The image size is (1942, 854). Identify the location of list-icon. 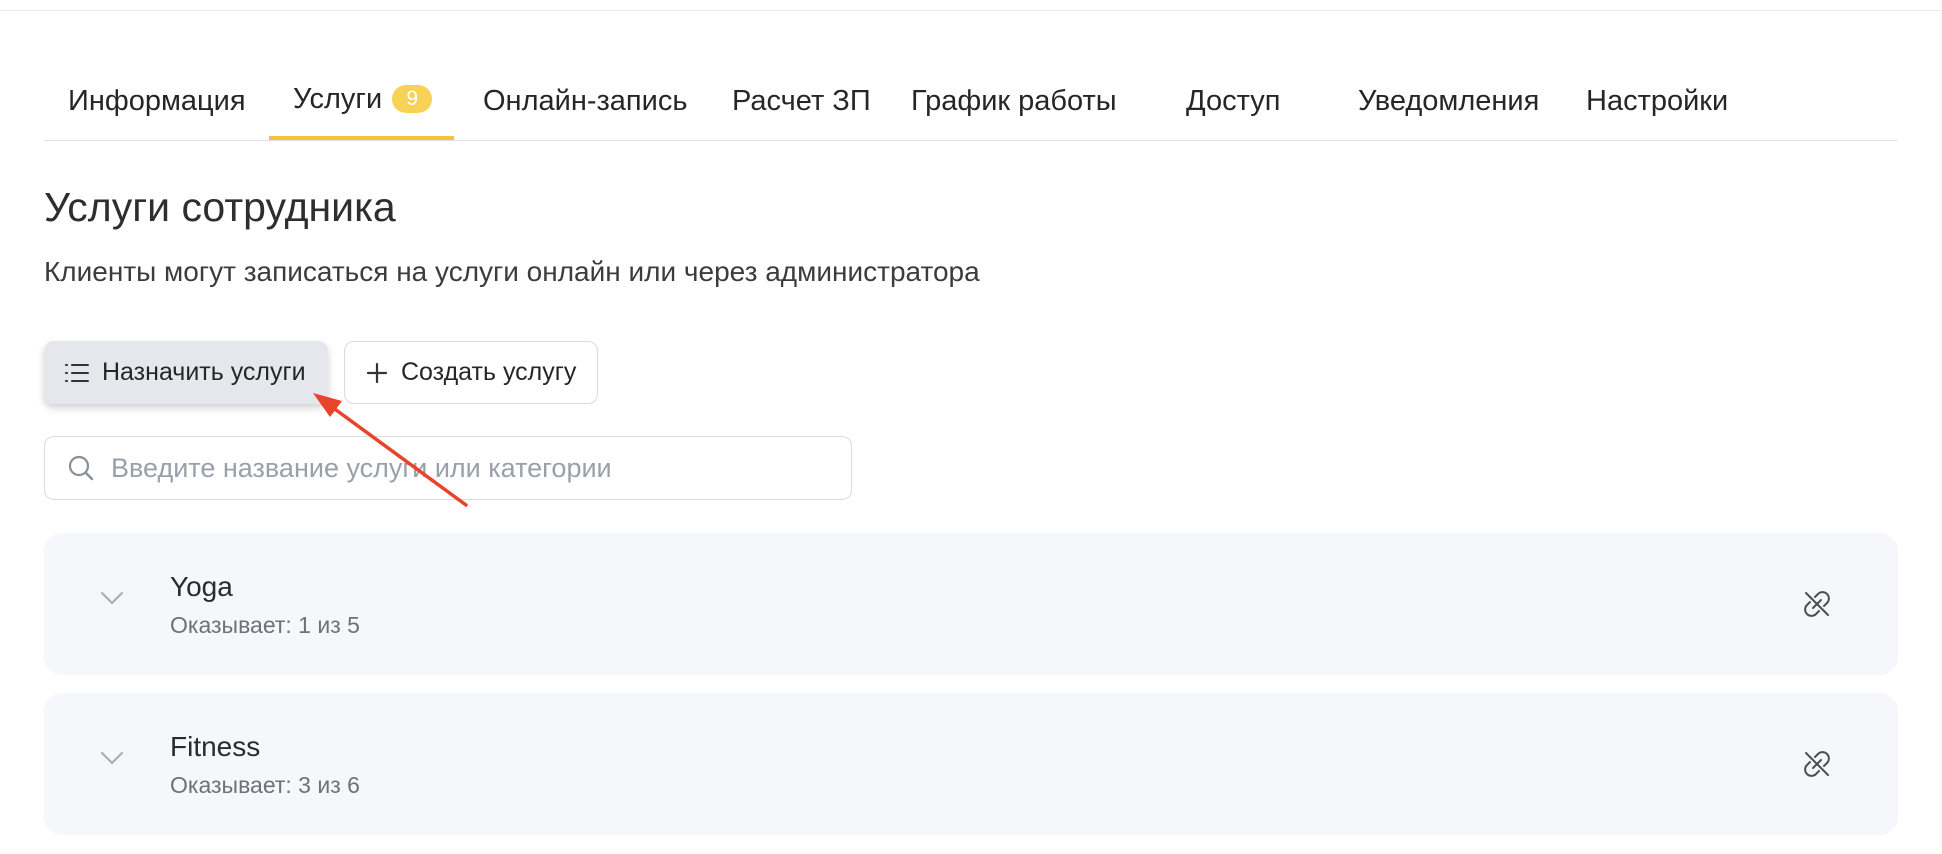
(77, 372).